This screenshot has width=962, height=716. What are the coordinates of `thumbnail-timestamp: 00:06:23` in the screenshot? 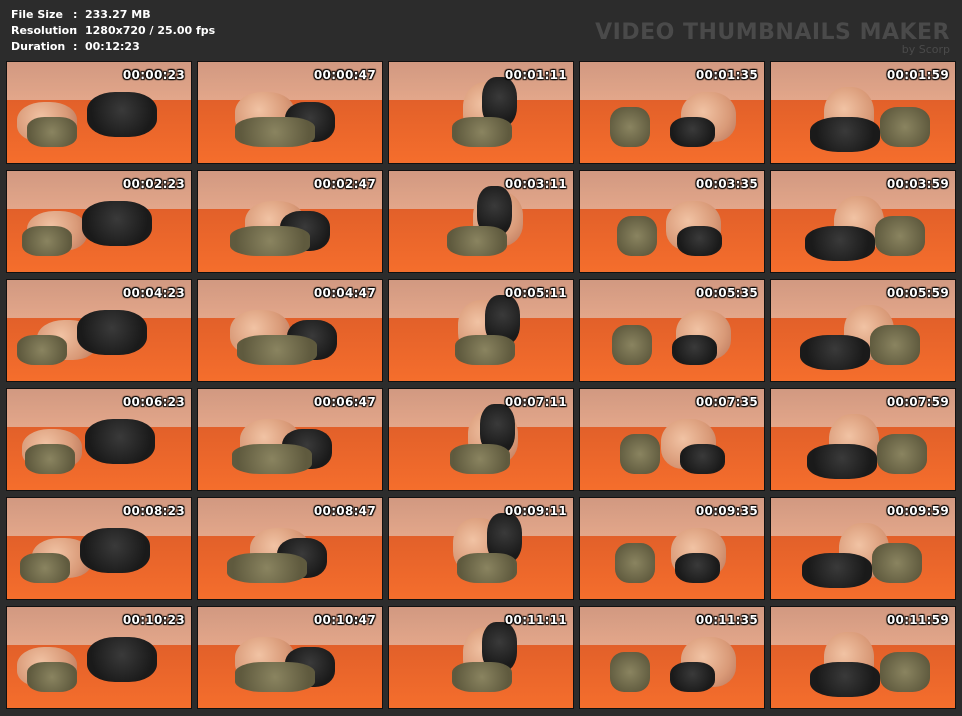 It's located at (153, 402).